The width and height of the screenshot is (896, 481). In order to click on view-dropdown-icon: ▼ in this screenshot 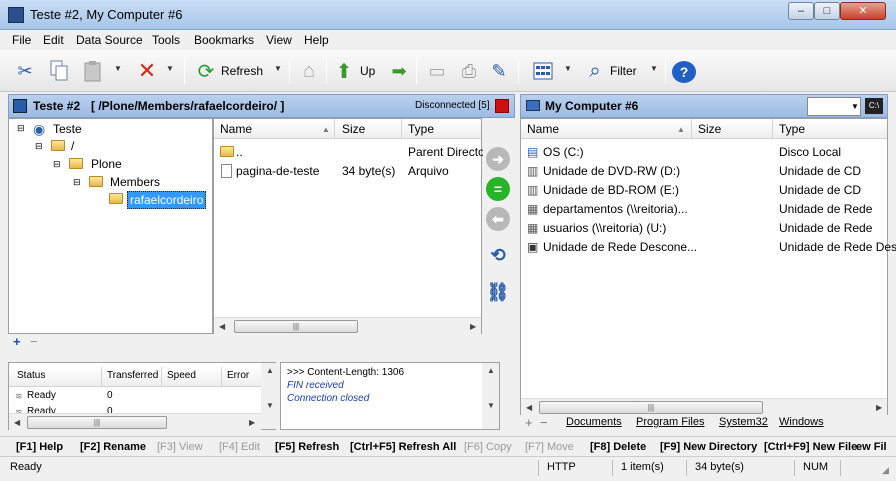, I will do `click(568, 68)`.